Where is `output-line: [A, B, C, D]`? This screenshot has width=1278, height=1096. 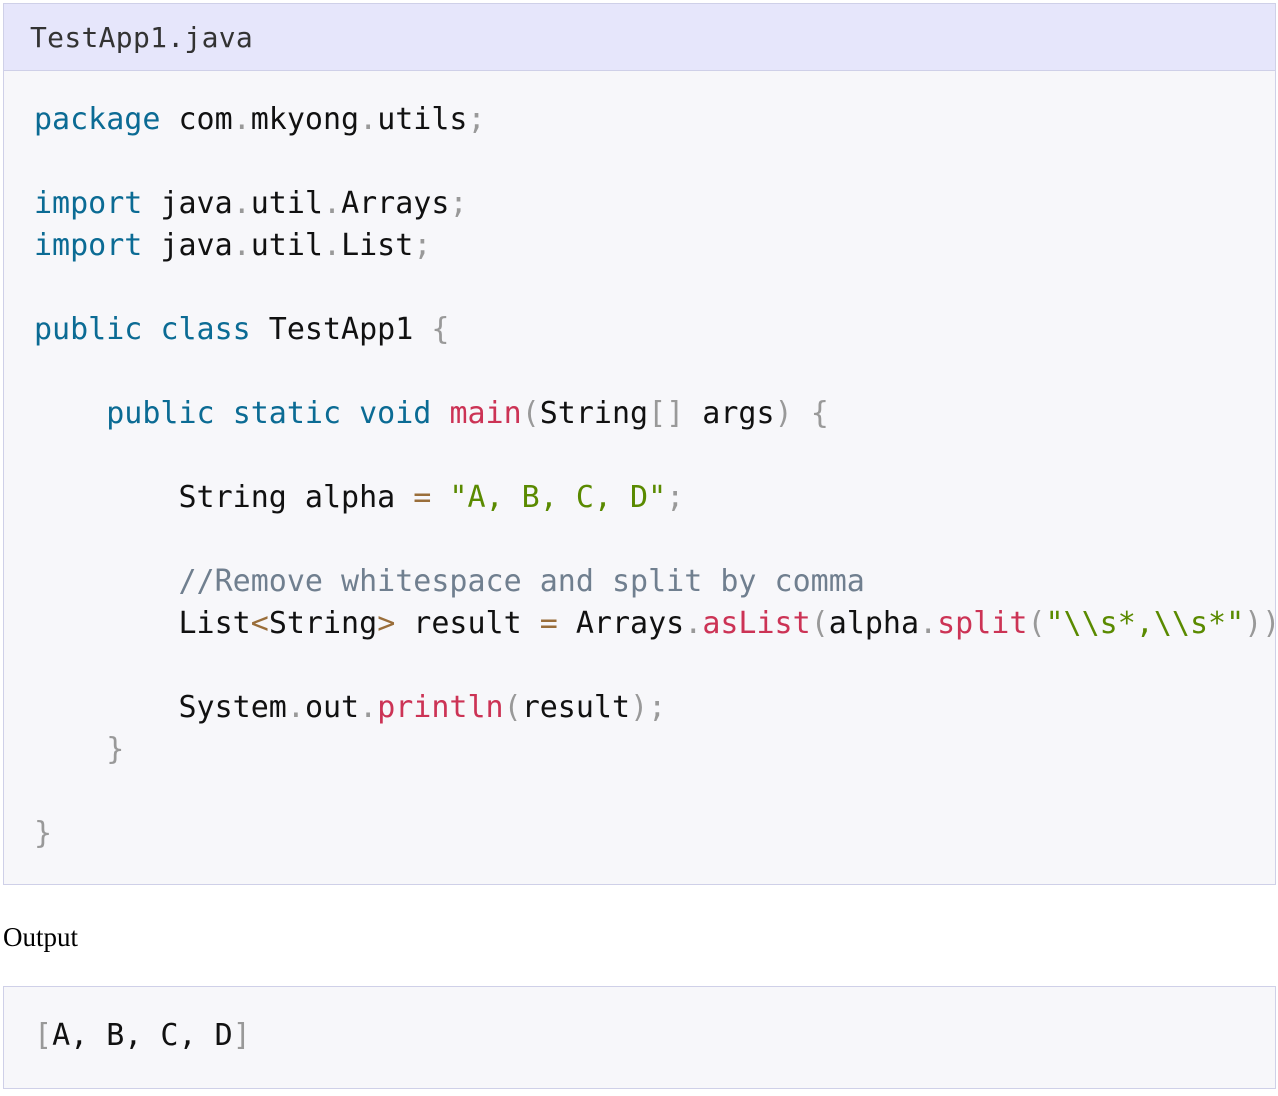
output-line: [A, B, C, D] is located at coordinates (142, 1036).